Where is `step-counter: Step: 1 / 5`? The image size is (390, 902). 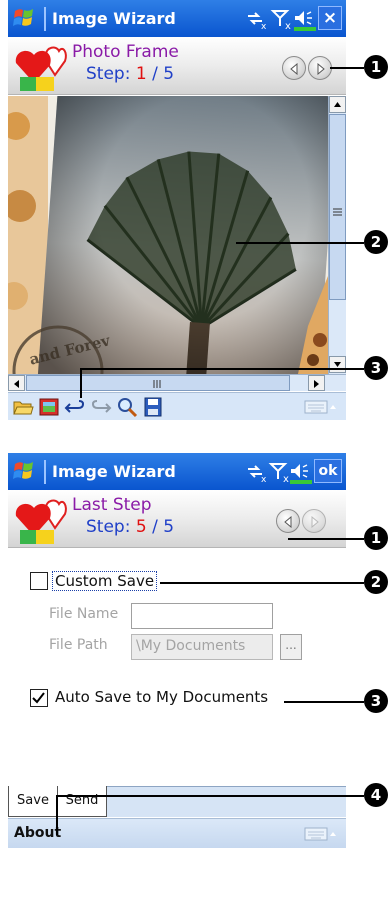
step-counter: Step: 1 / 5 is located at coordinates (130, 74).